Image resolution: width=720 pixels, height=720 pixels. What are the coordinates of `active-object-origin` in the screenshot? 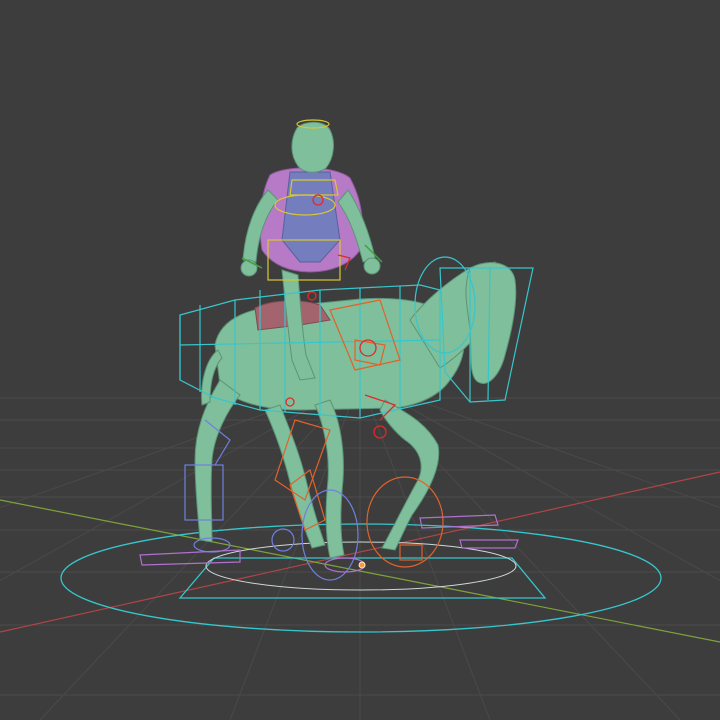 It's located at (362, 565).